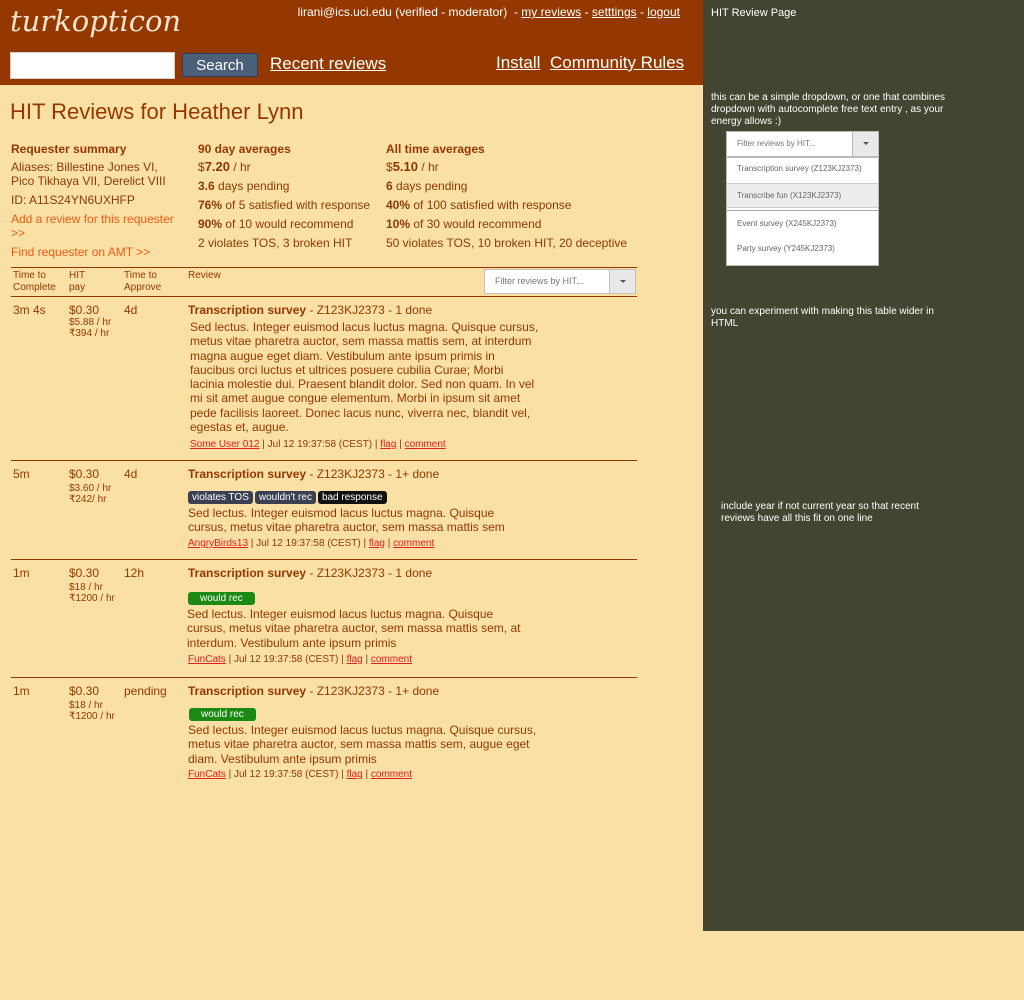 This screenshot has height=1000, width=1024. Describe the element at coordinates (86, 705) in the screenshot. I see `rate-usd: $18 / hr` at that location.